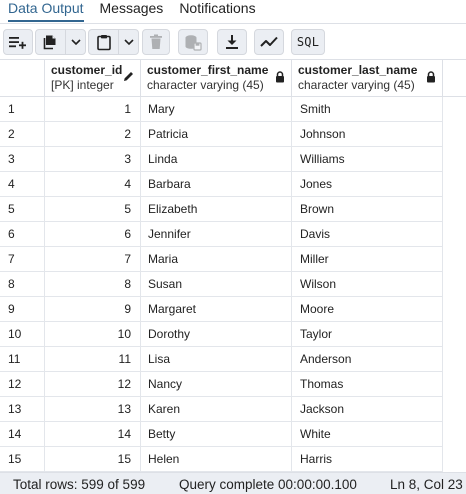  What do you see at coordinates (216, 159) in the screenshot?
I see `first-name-cell: Linda` at bounding box center [216, 159].